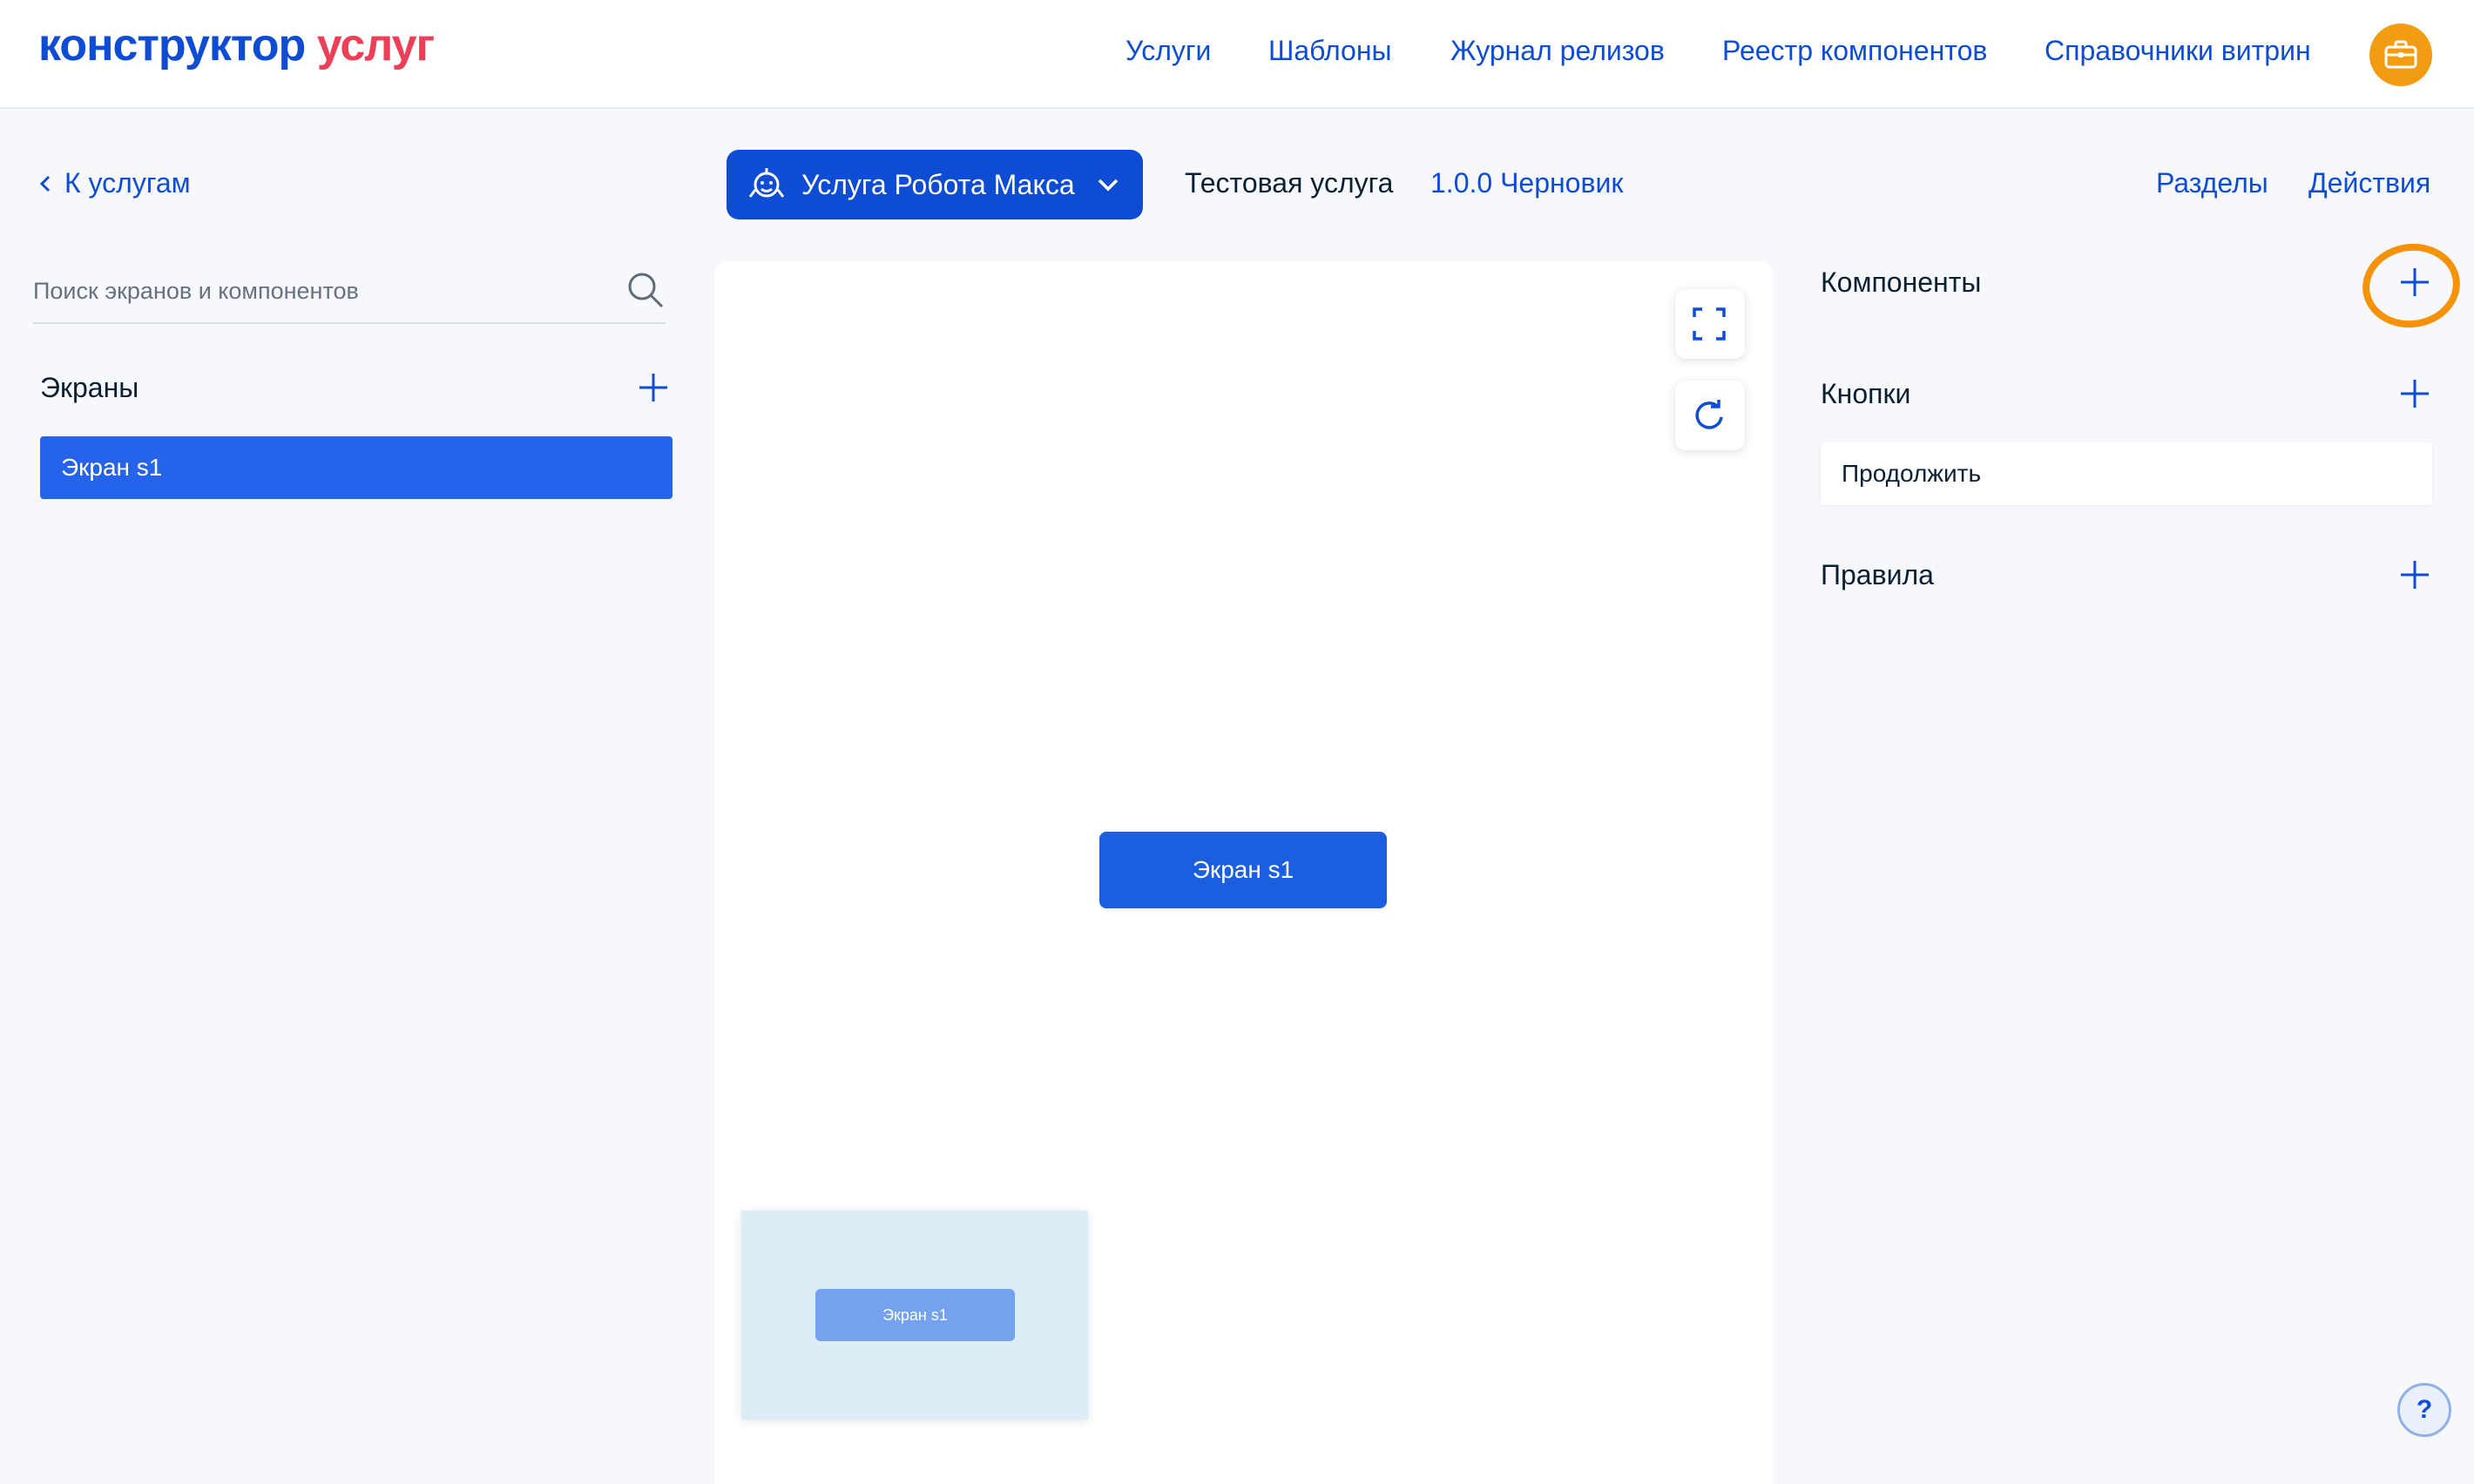  I want to click on buttons-section-title: Кнопки, so click(1866, 393).